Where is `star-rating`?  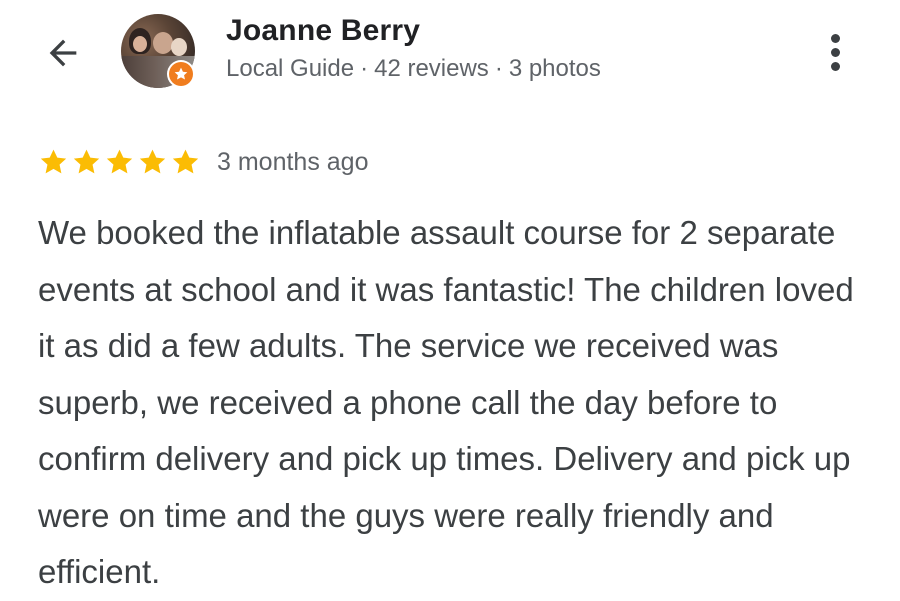
star-rating is located at coordinates (119, 162).